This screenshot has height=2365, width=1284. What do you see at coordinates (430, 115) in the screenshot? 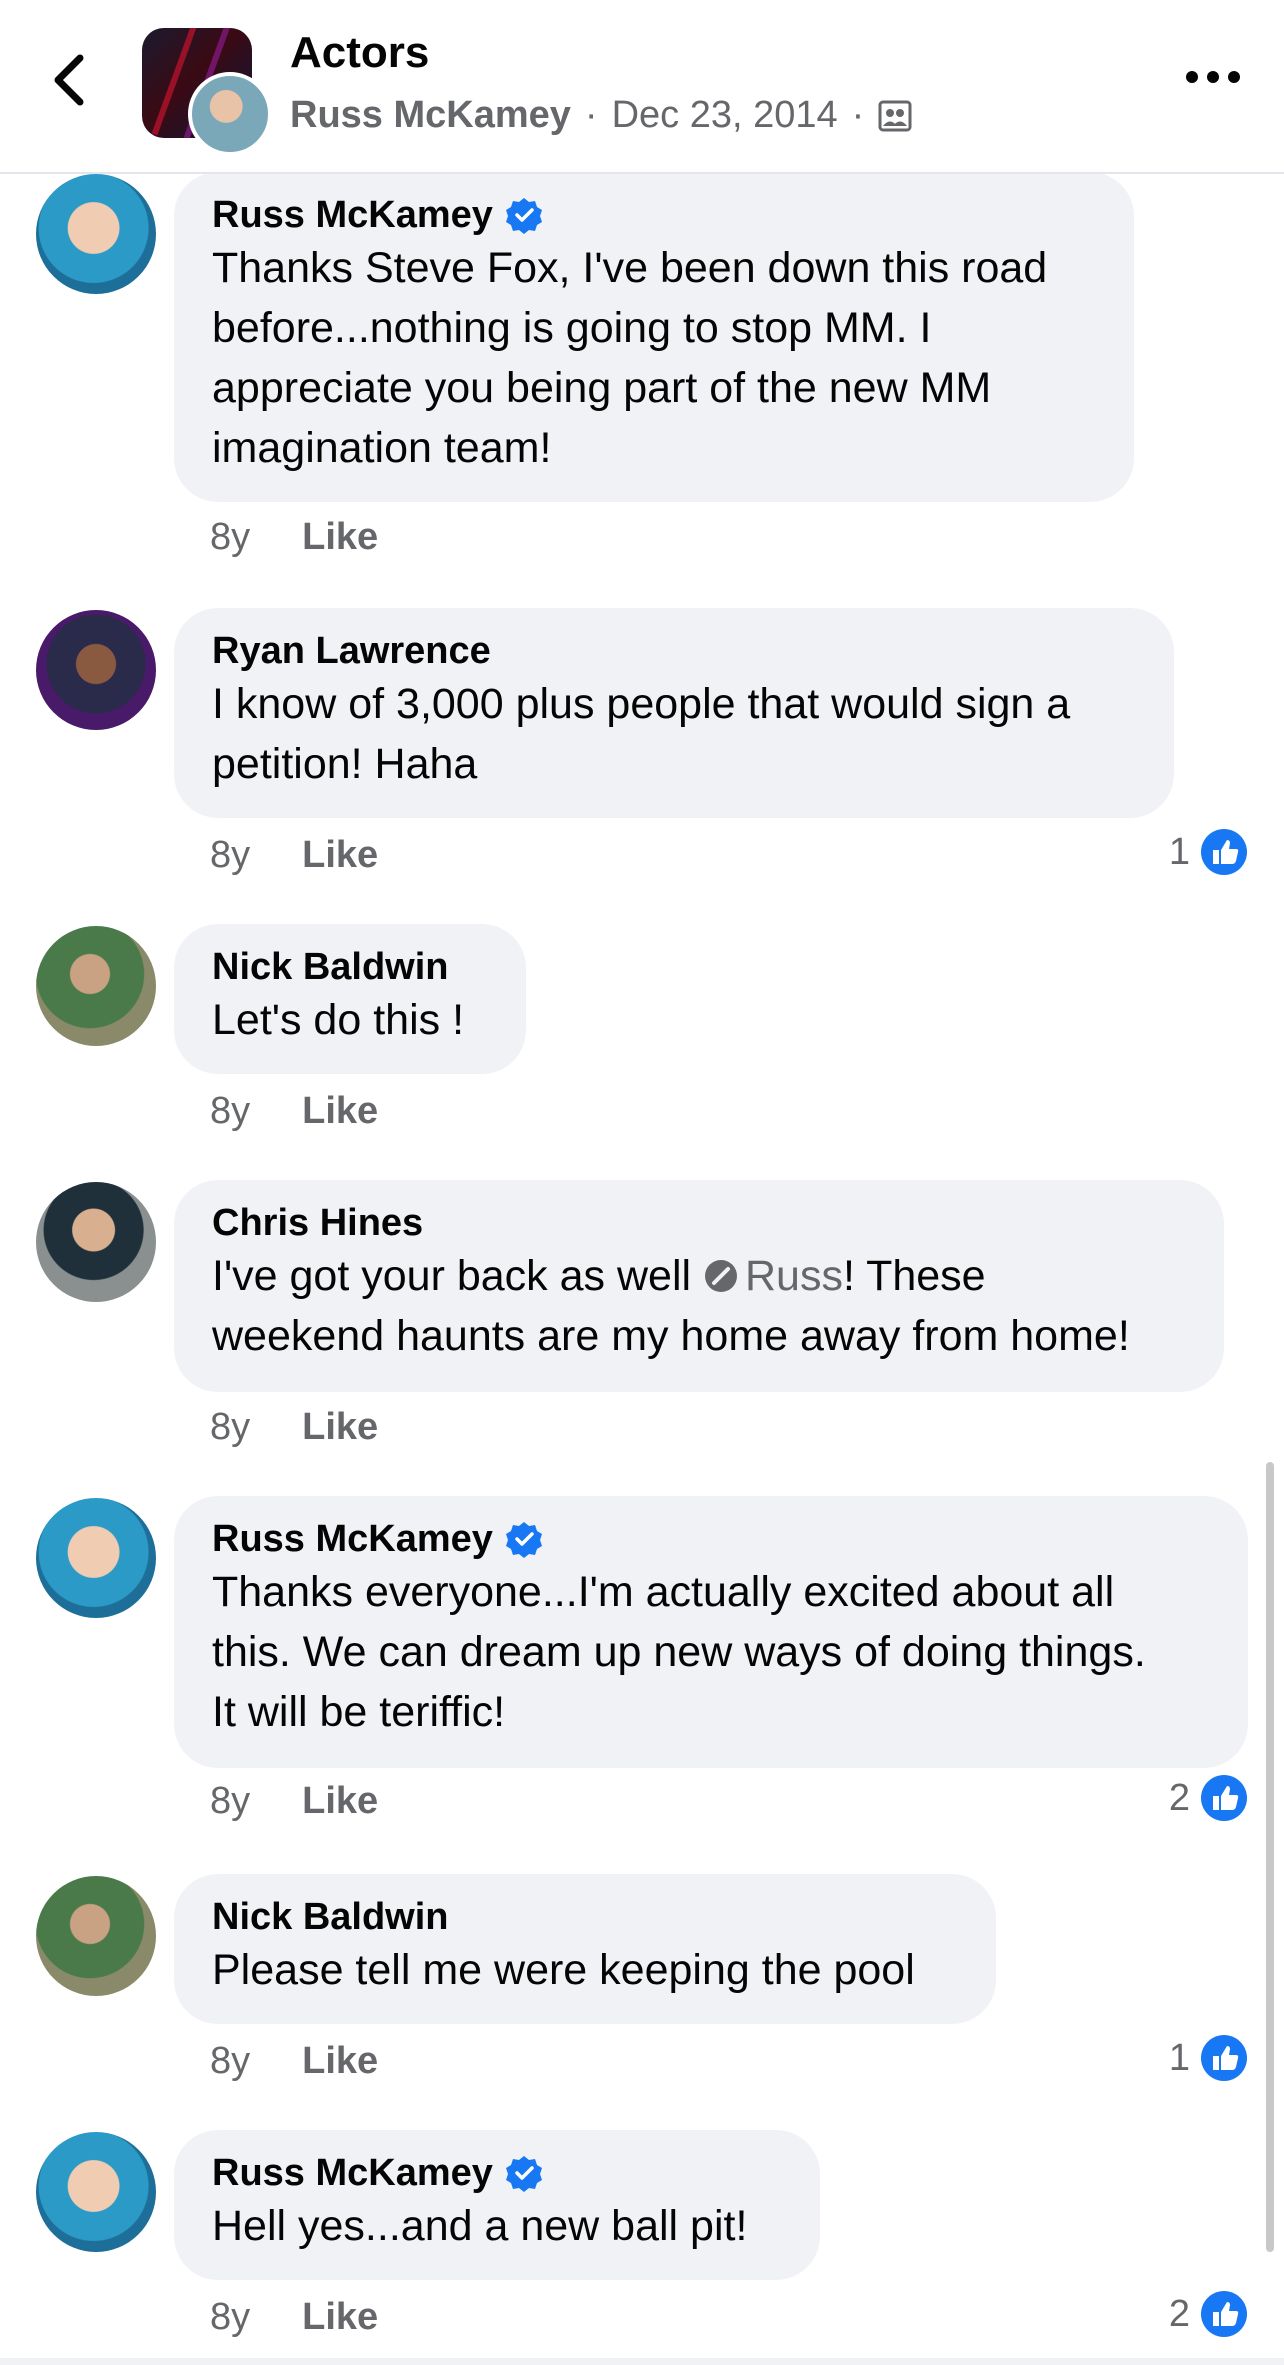
I see `post-author: Russ McKamey` at bounding box center [430, 115].